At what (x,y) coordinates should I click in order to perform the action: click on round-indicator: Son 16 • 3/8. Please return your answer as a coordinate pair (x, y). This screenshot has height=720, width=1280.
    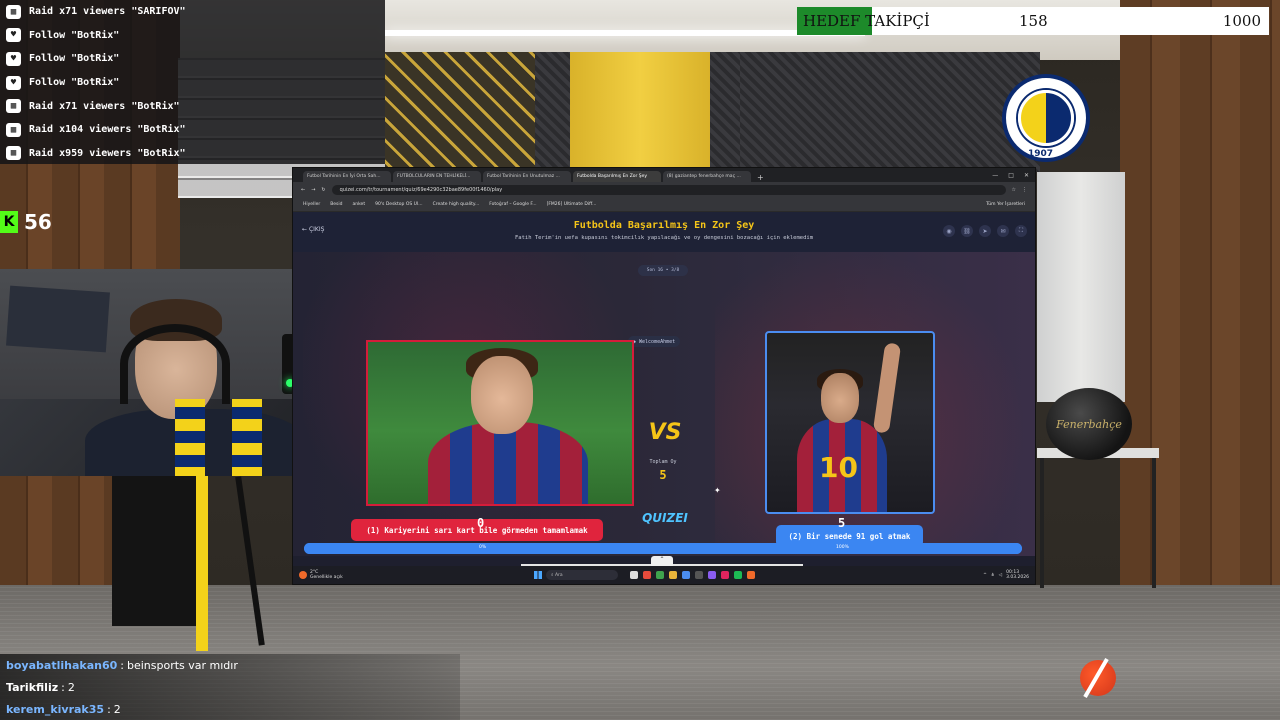
    Looking at the image, I should click on (663, 270).